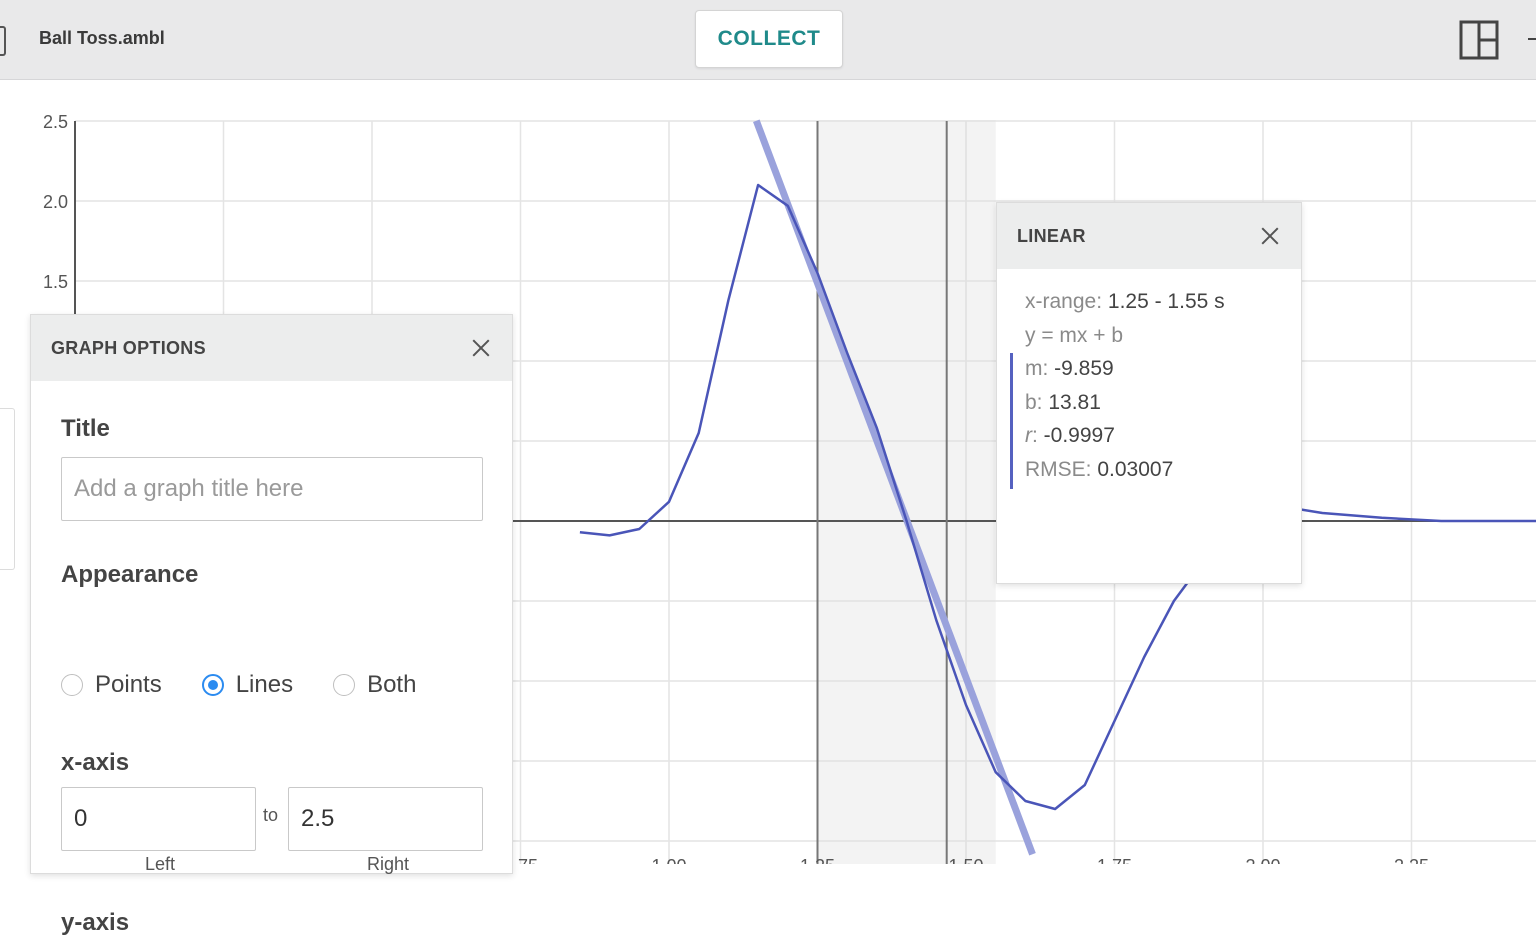  I want to click on radio-points-circle, so click(72, 685).